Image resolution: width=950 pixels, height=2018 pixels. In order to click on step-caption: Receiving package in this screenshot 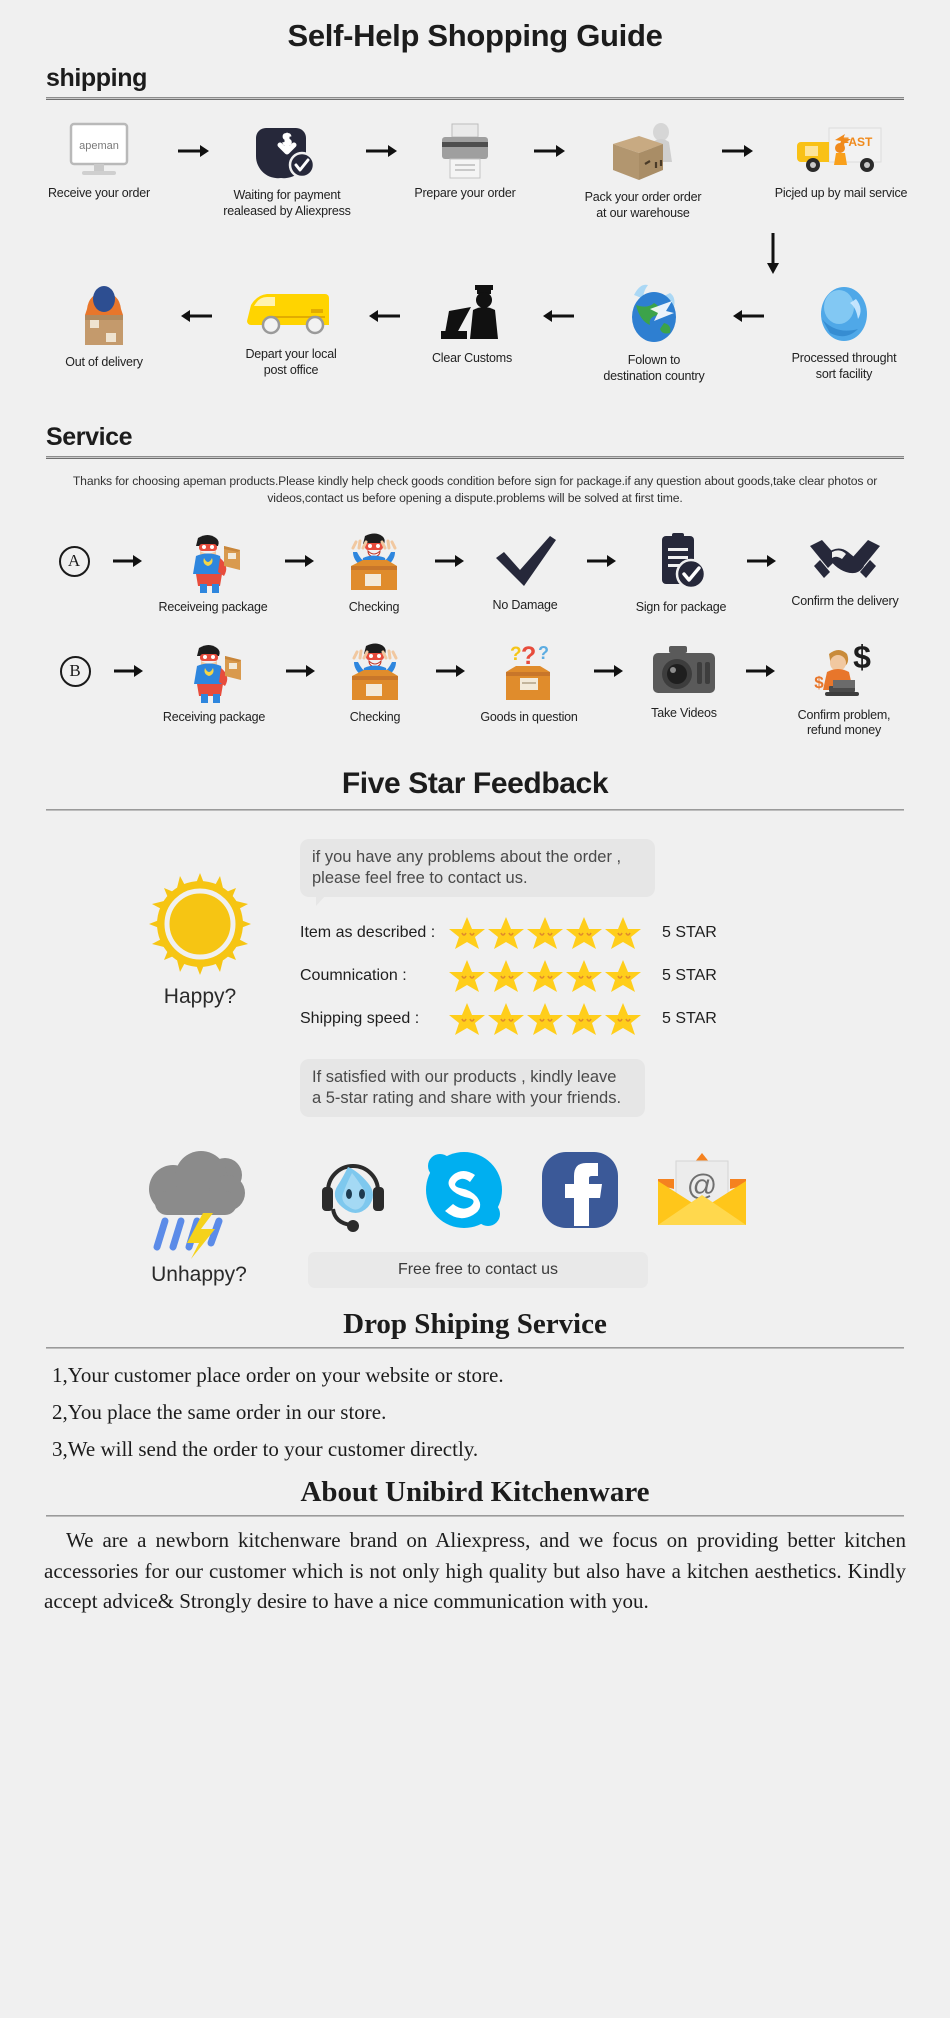, I will do `click(214, 716)`.